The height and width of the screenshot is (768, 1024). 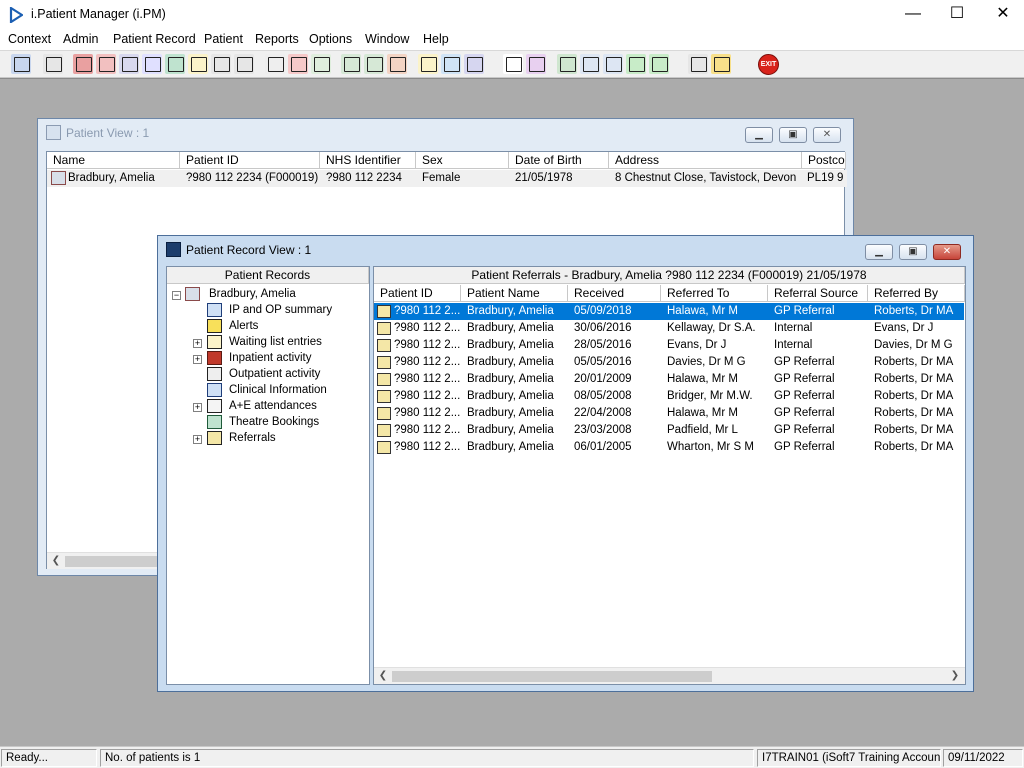 What do you see at coordinates (636, 64) in the screenshot?
I see `download-icon` at bounding box center [636, 64].